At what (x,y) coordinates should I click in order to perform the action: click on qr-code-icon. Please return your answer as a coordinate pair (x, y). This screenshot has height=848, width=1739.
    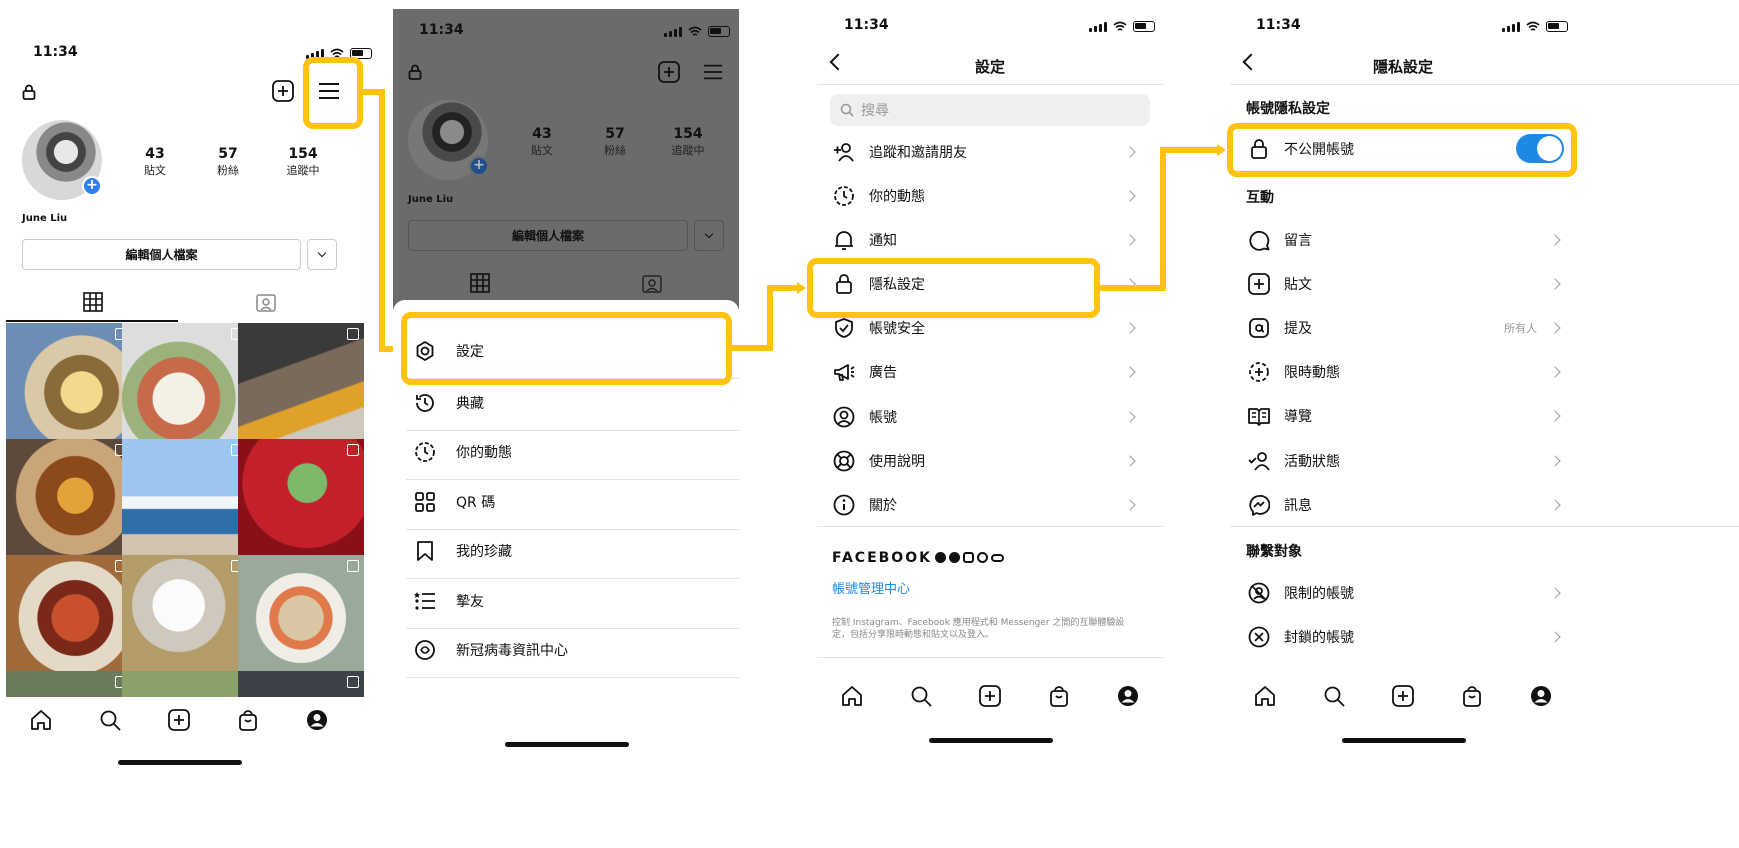
    Looking at the image, I should click on (425, 502).